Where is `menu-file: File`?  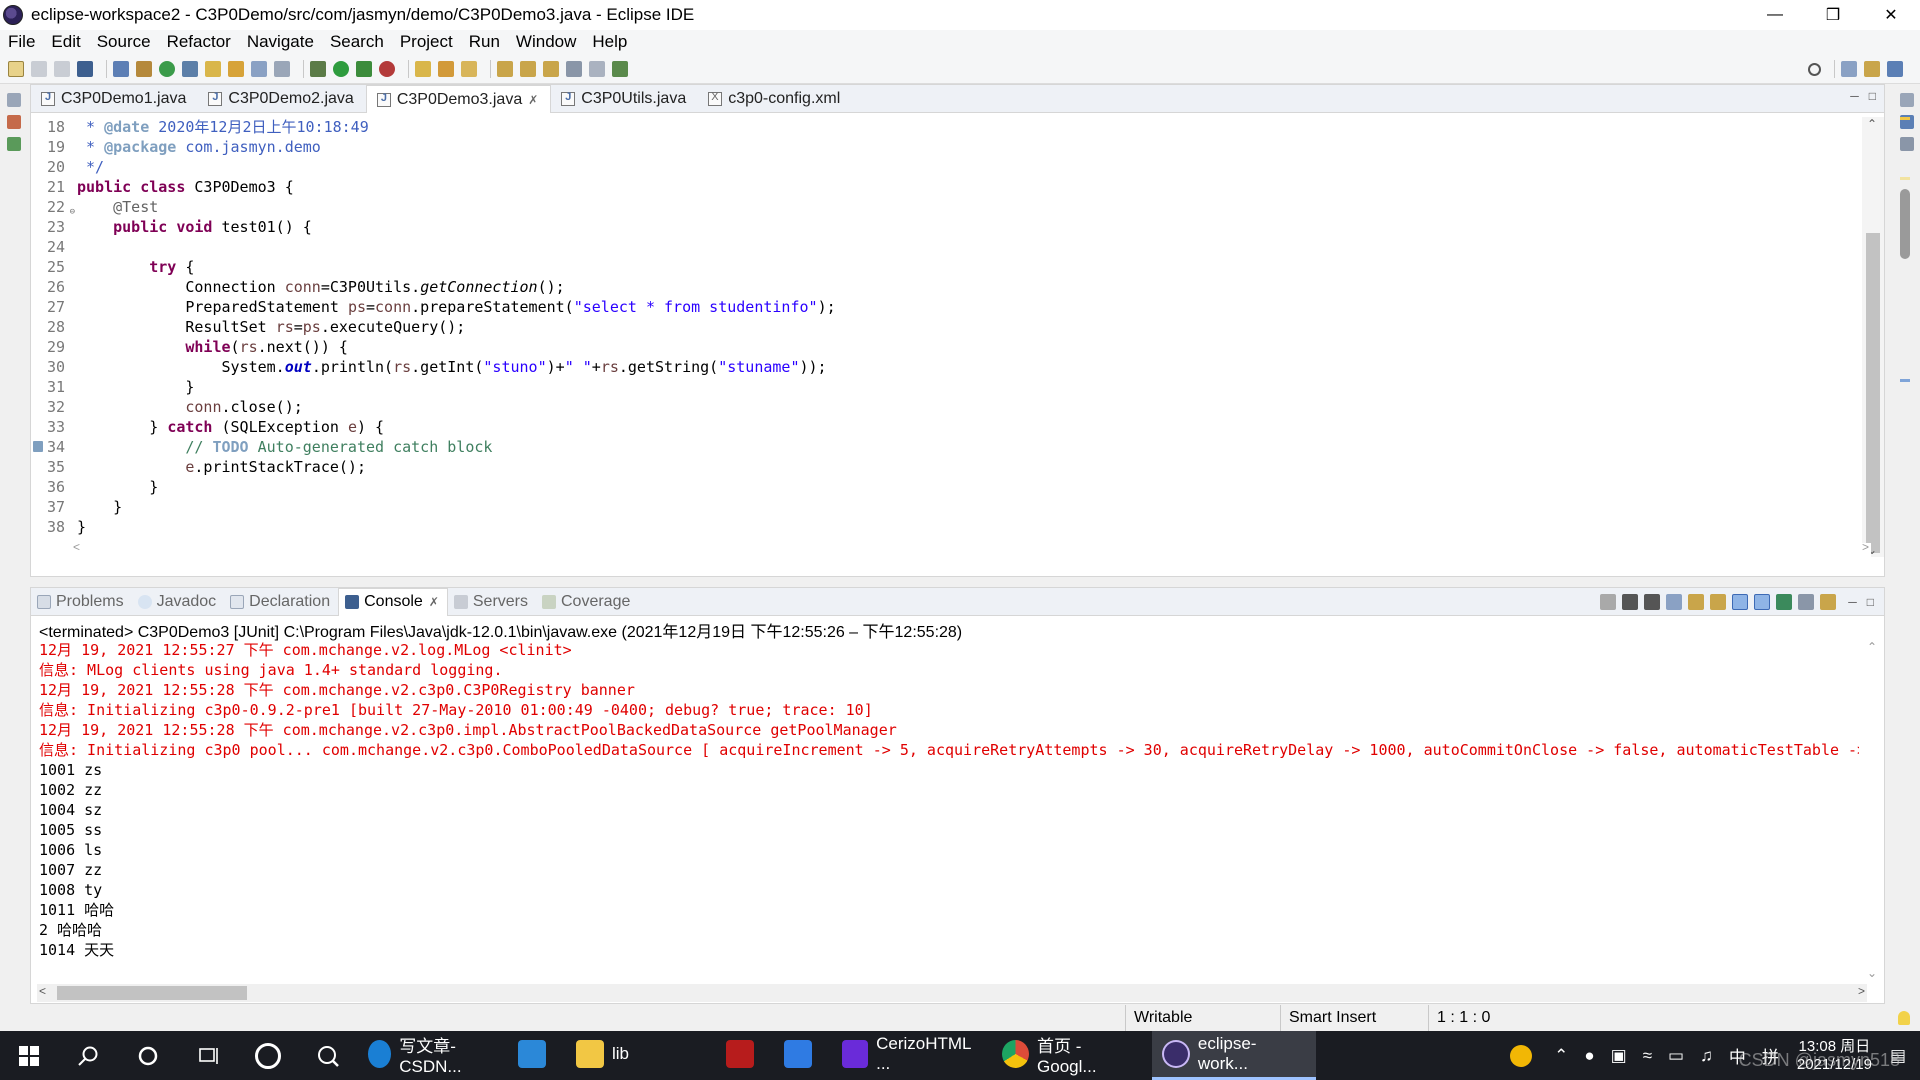 menu-file: File is located at coordinates (24, 42).